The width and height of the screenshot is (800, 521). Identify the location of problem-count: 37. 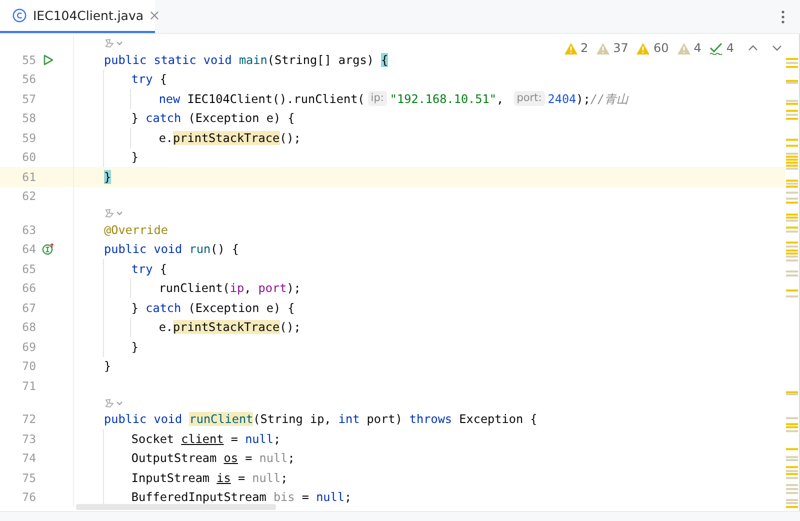
(620, 48).